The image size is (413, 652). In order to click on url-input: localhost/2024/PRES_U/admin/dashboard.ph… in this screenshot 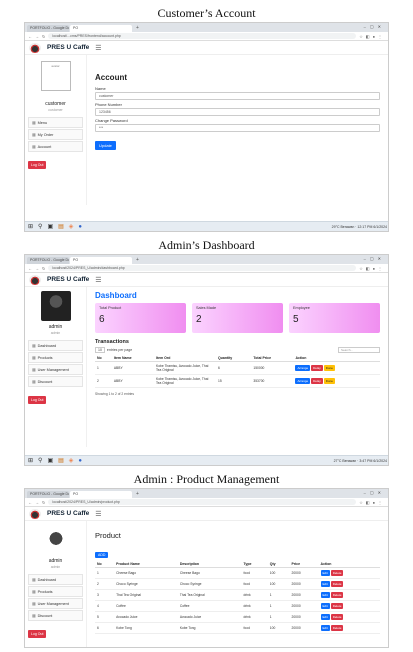, I will do `click(202, 268)`.